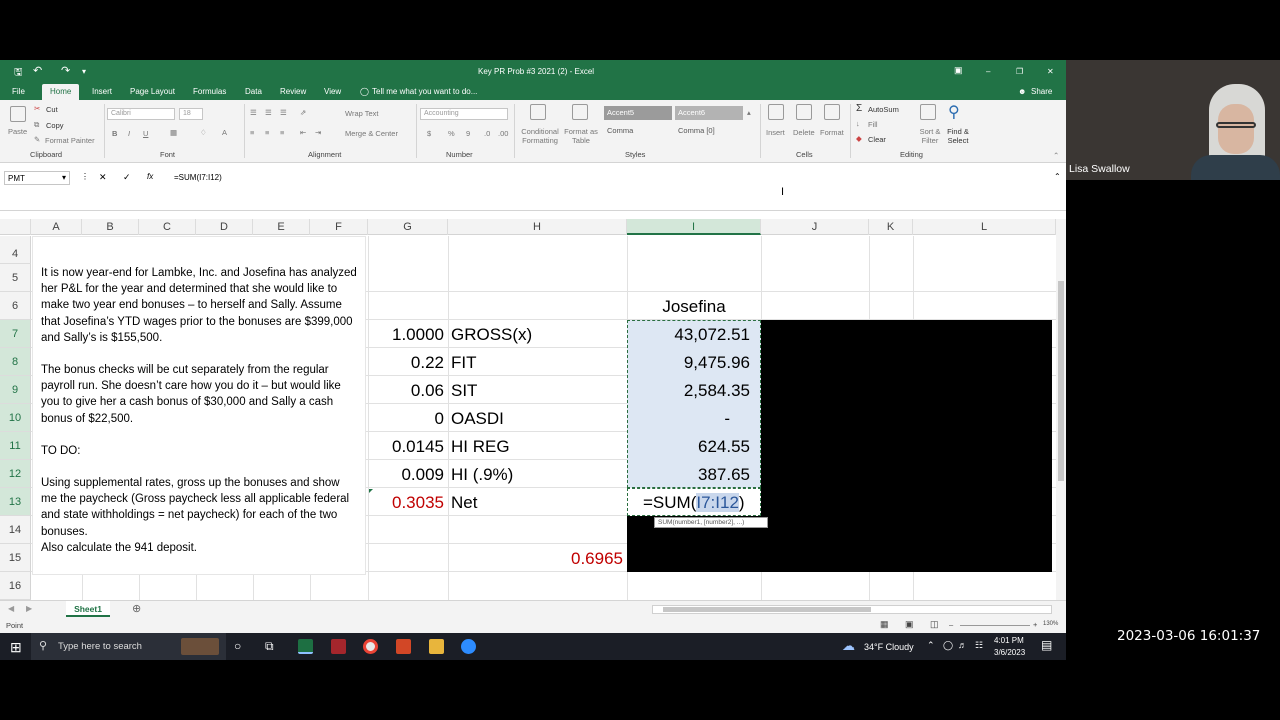 The image size is (1280, 720). What do you see at coordinates (694, 307) in the screenshot?
I see `cell-i6-header: Josefina` at bounding box center [694, 307].